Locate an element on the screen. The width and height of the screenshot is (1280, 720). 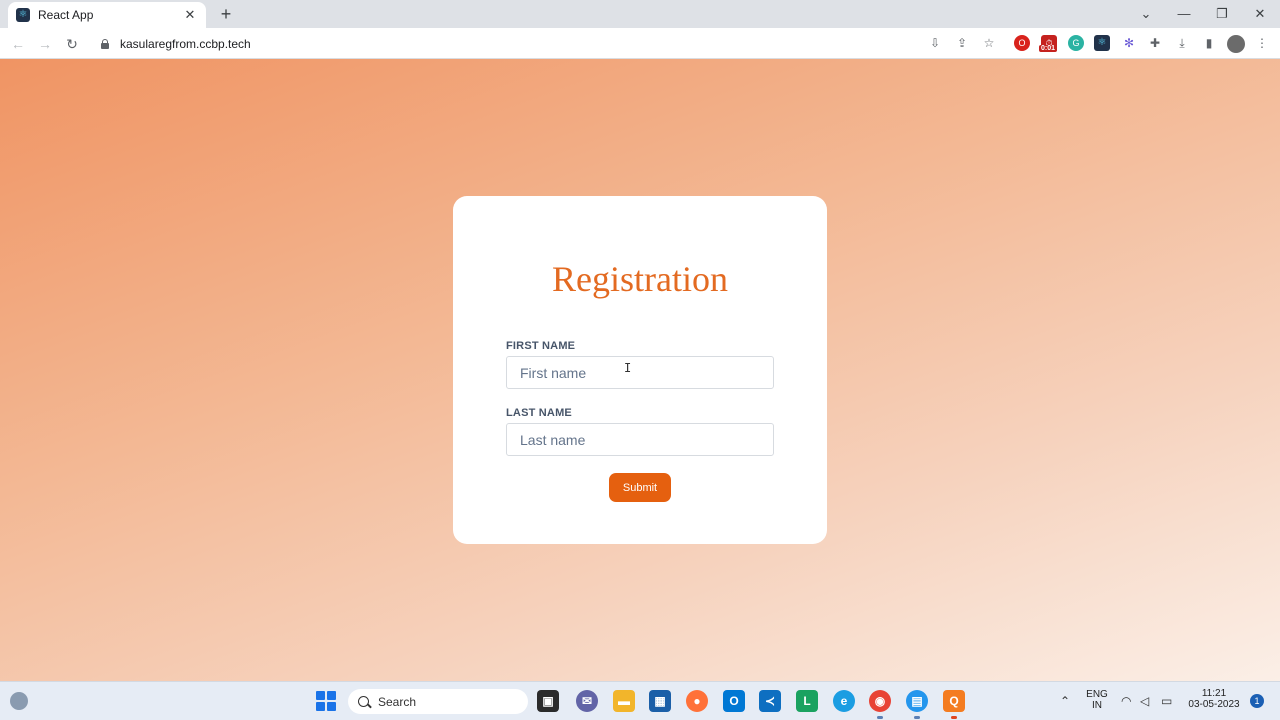
submit-button: Submit is located at coordinates (640, 487).